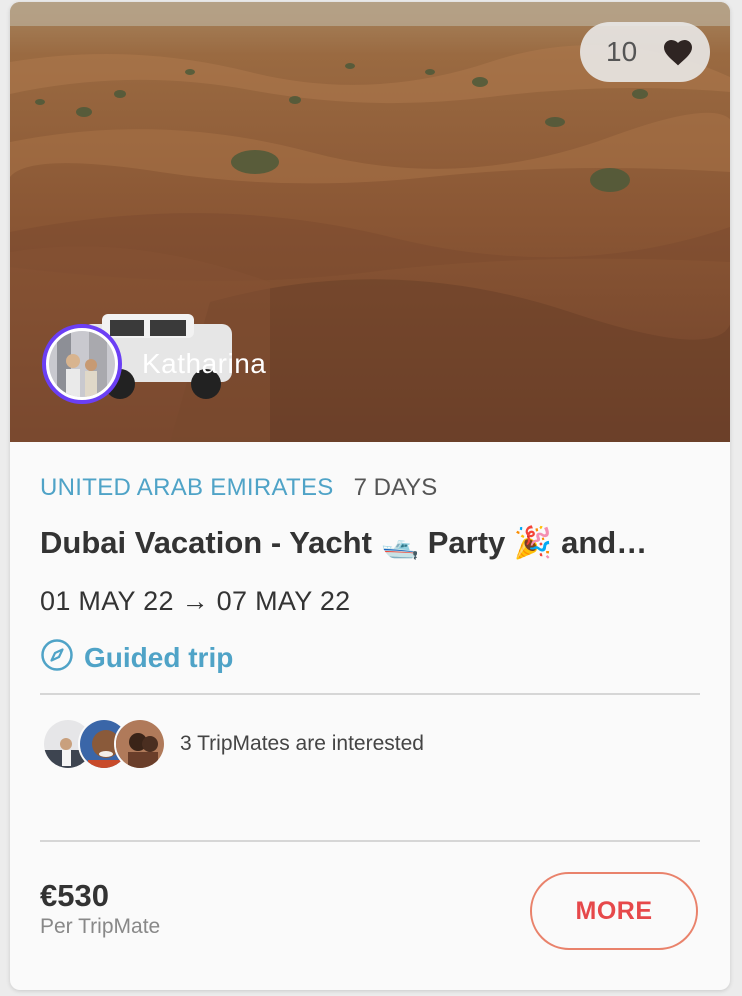 This screenshot has width=742, height=996. I want to click on host-info: Katharina, so click(154, 364).